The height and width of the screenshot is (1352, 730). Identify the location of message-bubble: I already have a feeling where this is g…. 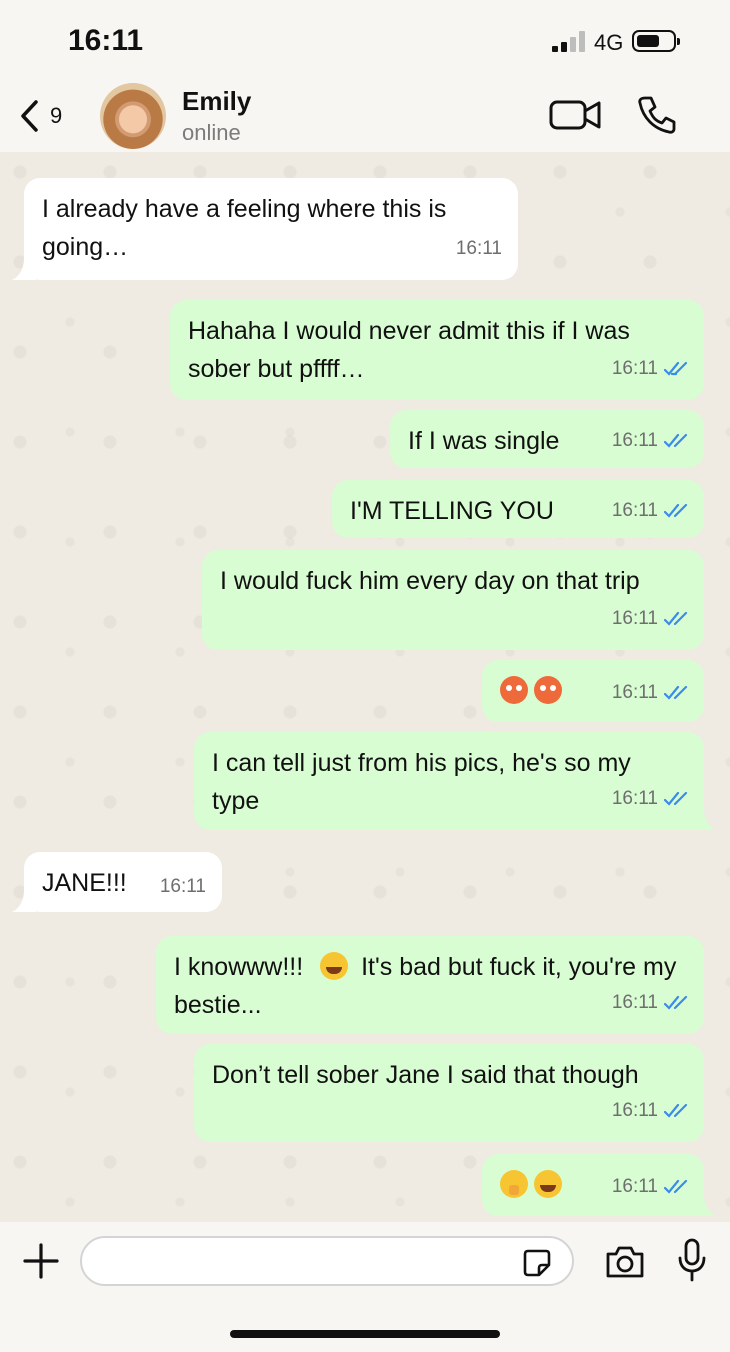
(265, 229).